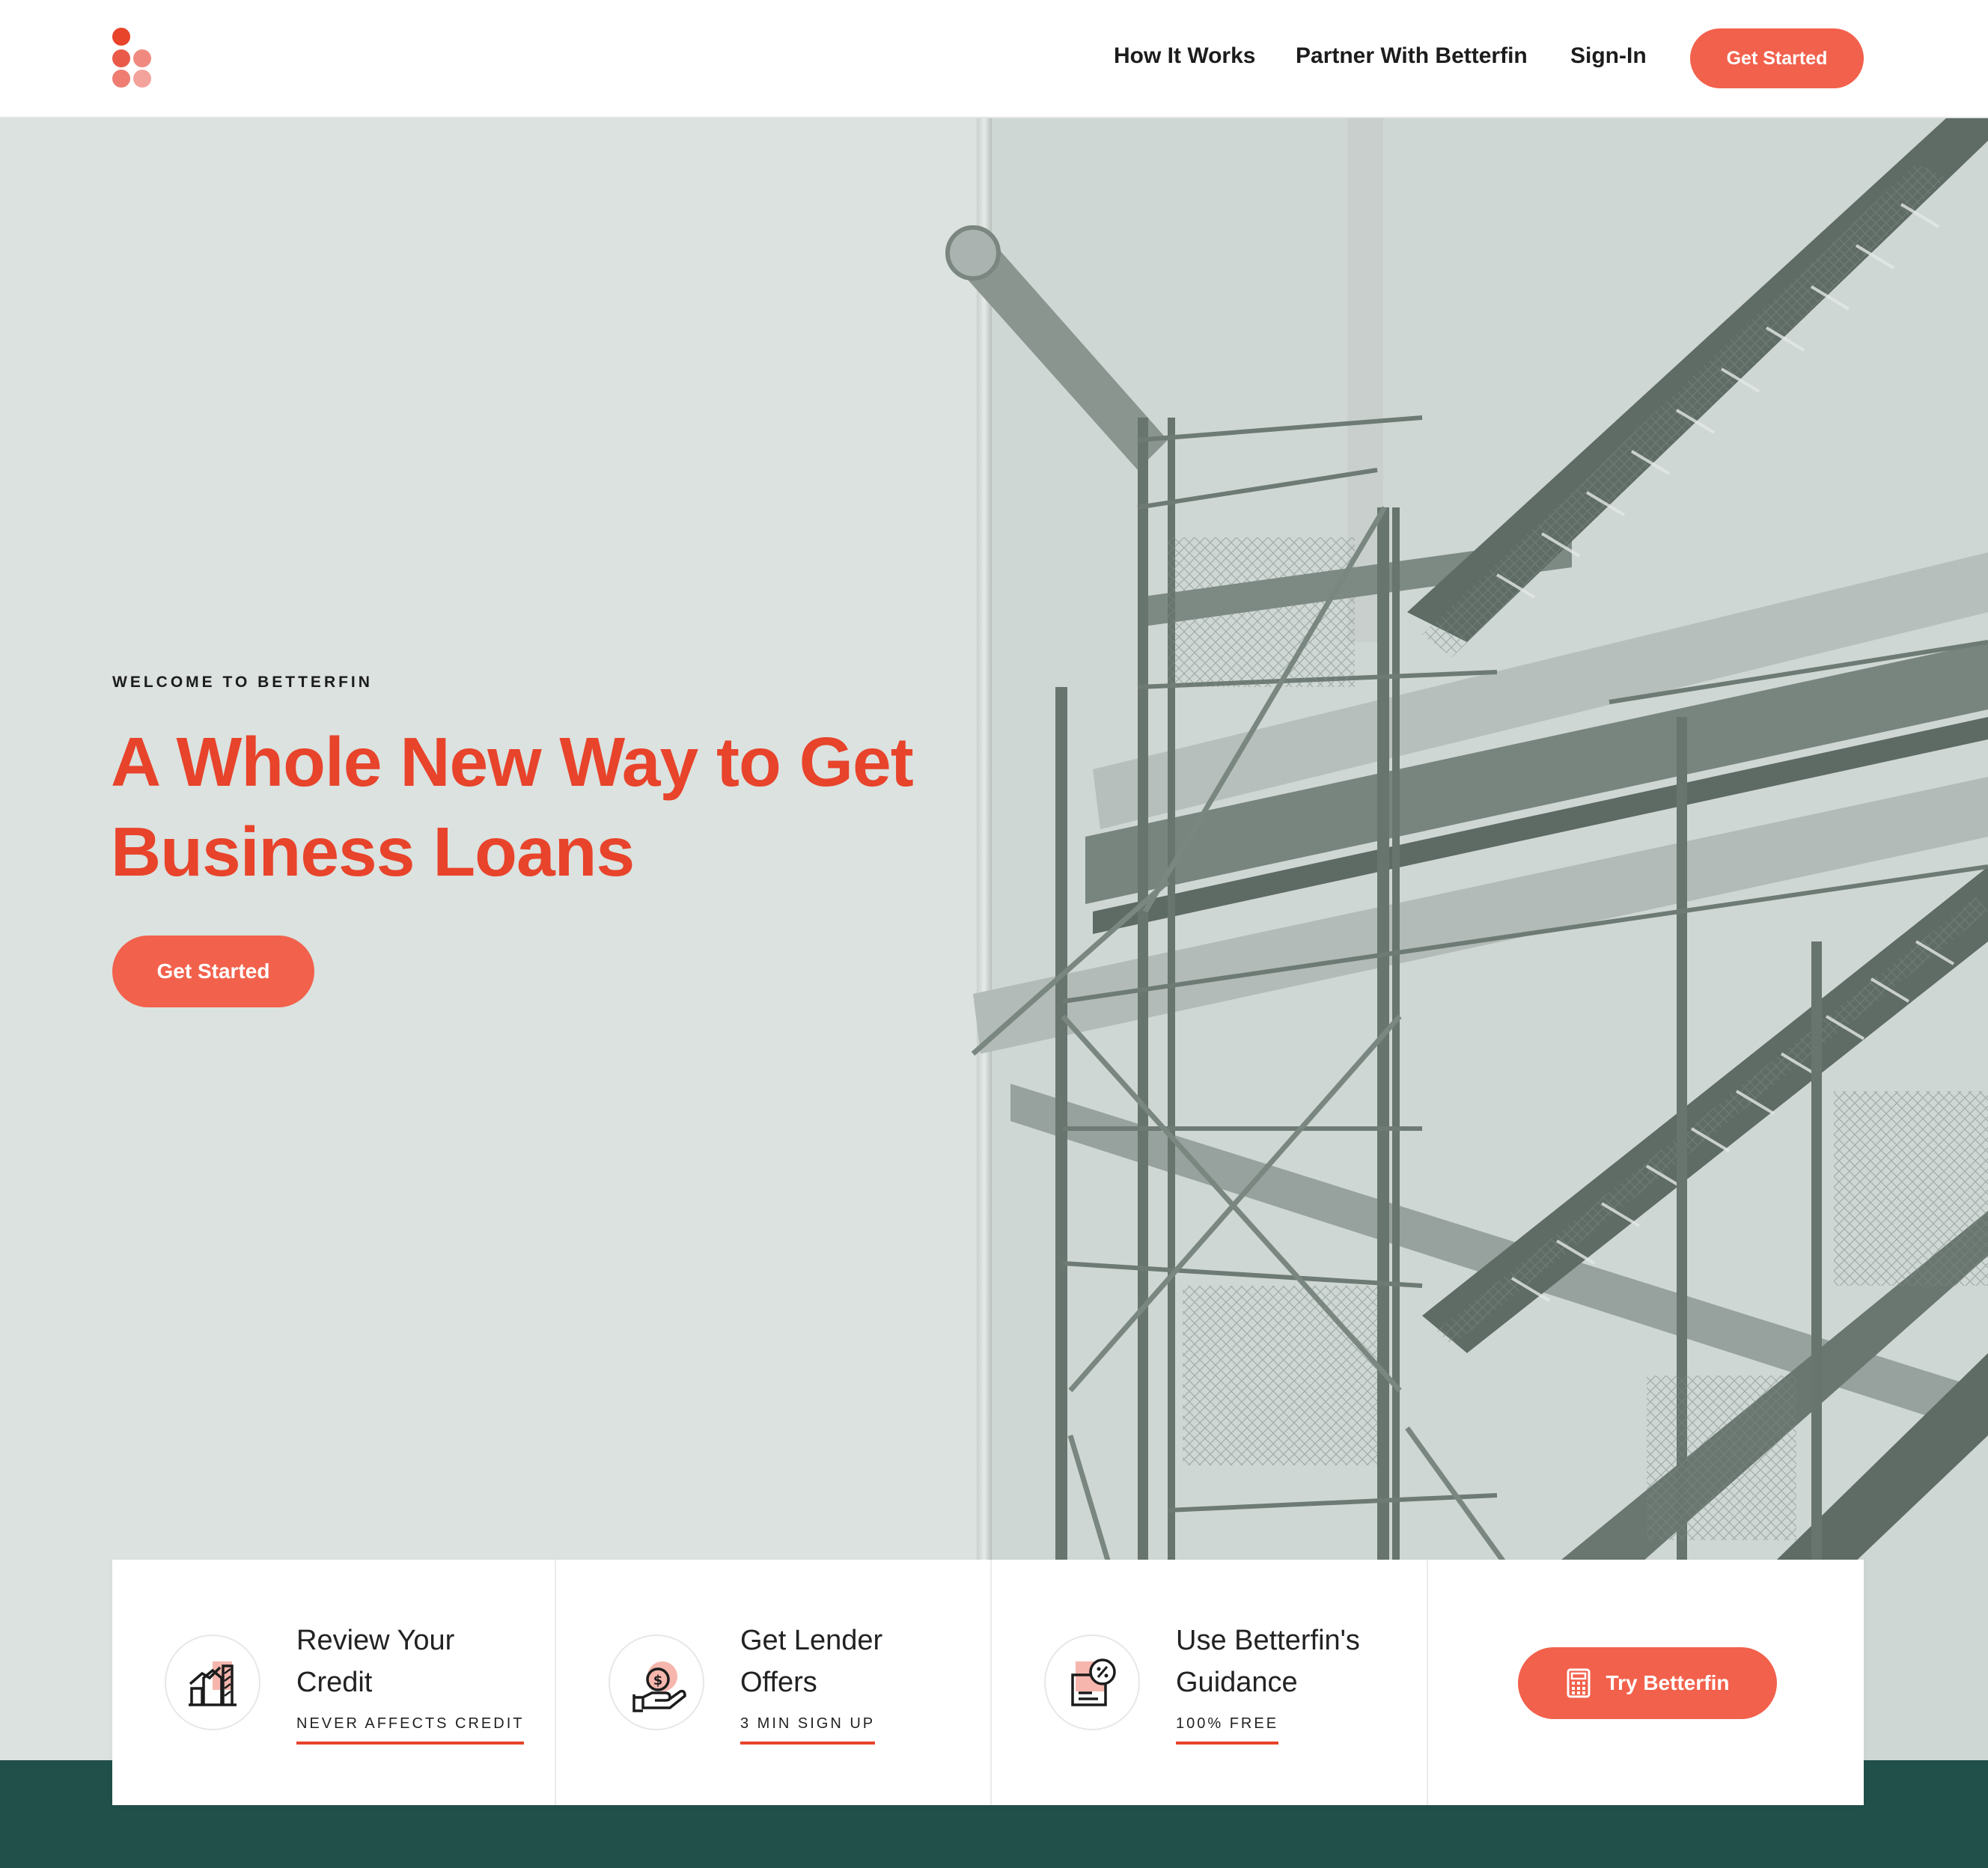  Describe the element at coordinates (411, 1730) in the screenshot. I see `feature-subtitle: NEVER AFFECTS CREDIT` at that location.